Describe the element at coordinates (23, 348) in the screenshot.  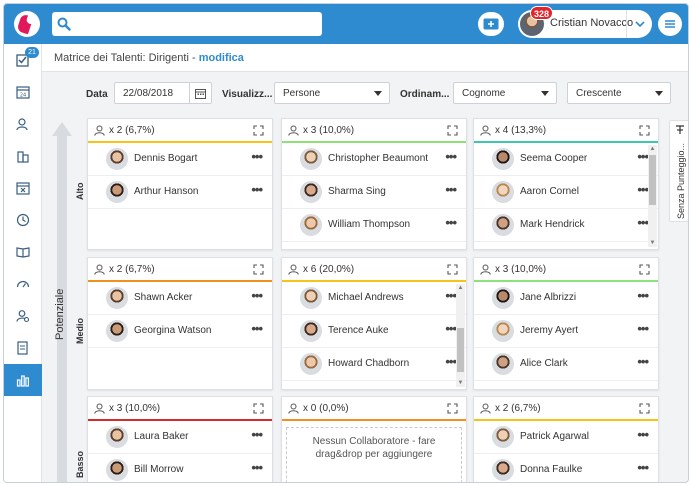
I see `sidebar-item-reports` at that location.